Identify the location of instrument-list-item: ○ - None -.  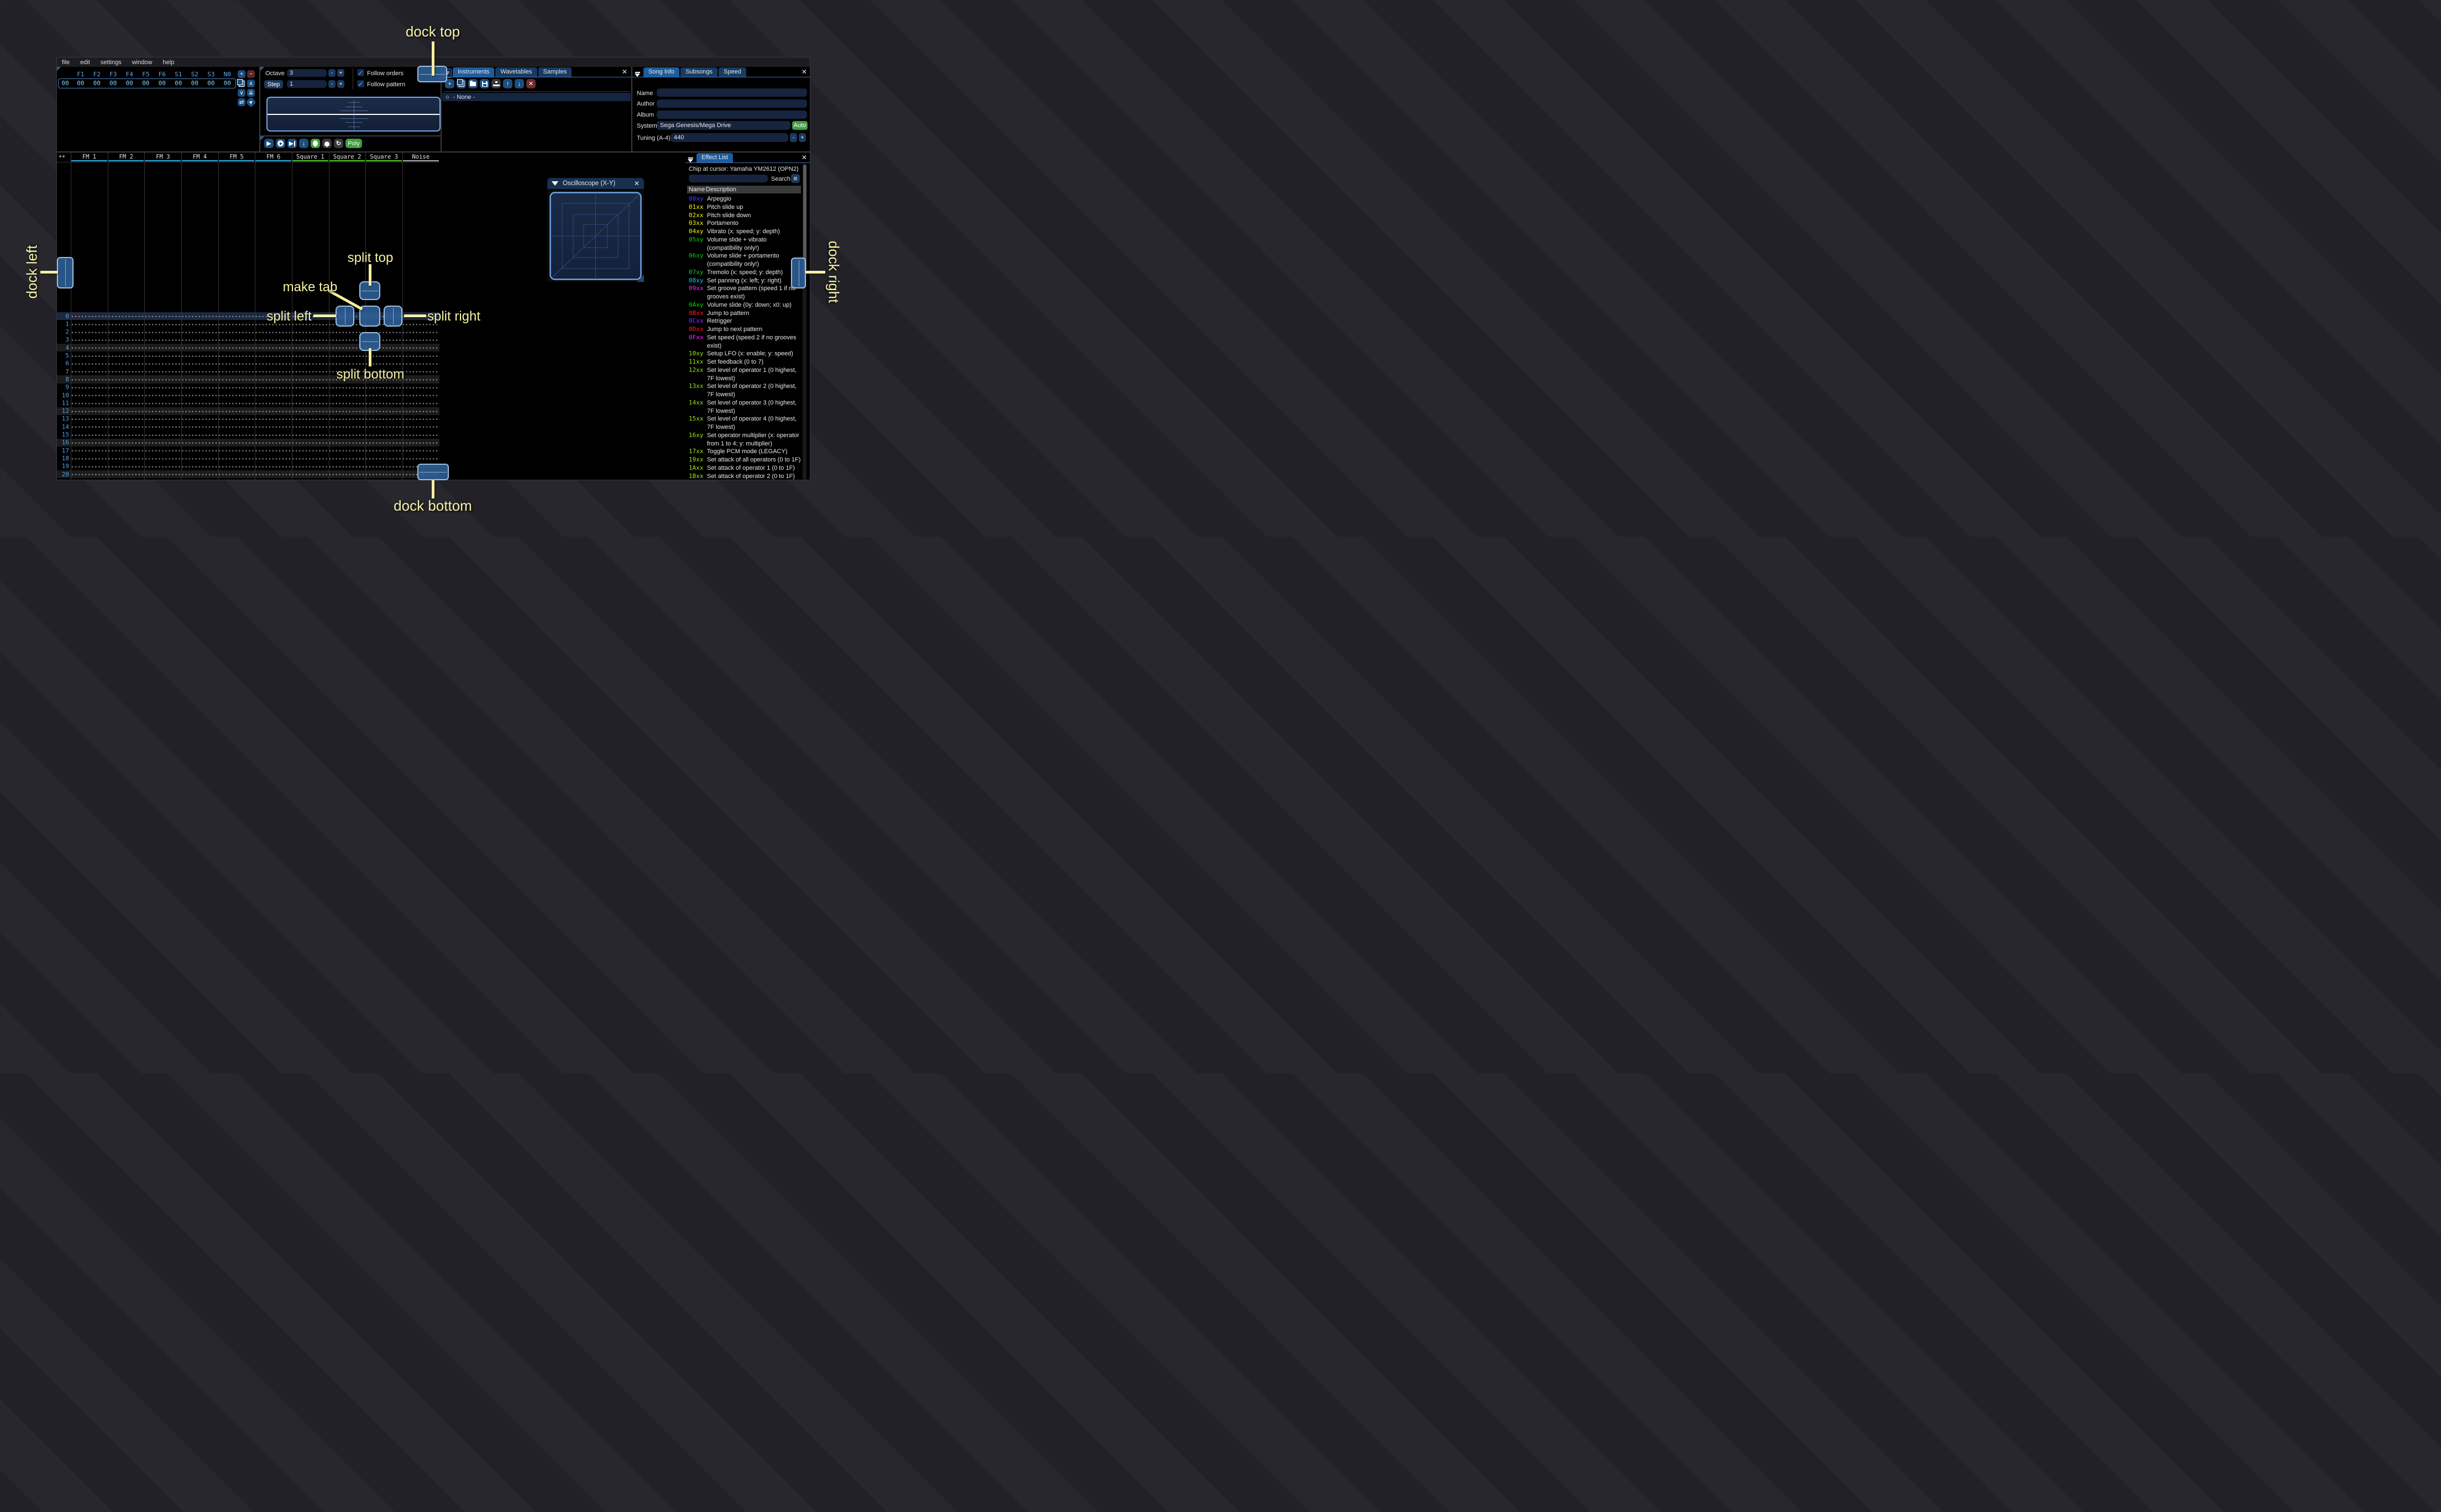
(536, 97).